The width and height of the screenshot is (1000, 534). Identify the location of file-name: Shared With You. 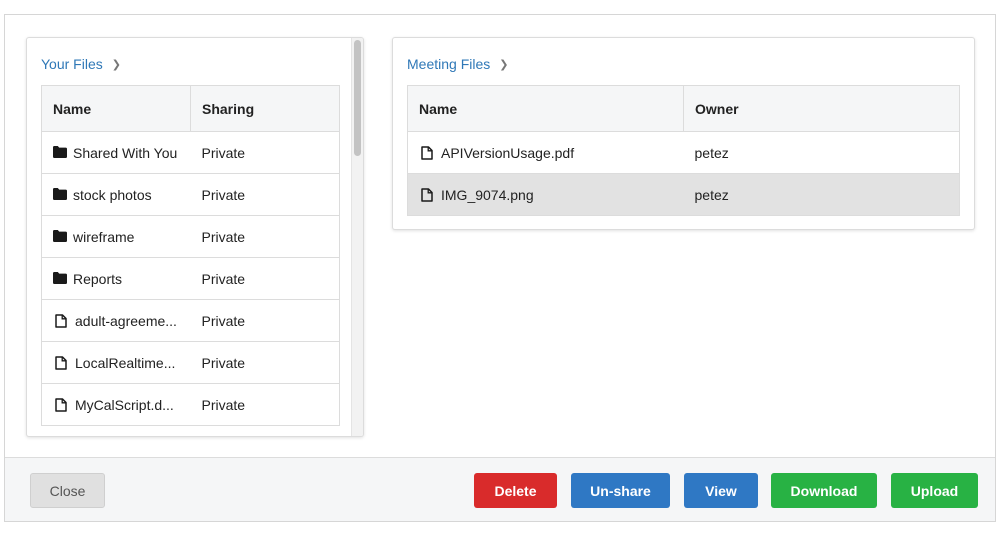
(125, 152).